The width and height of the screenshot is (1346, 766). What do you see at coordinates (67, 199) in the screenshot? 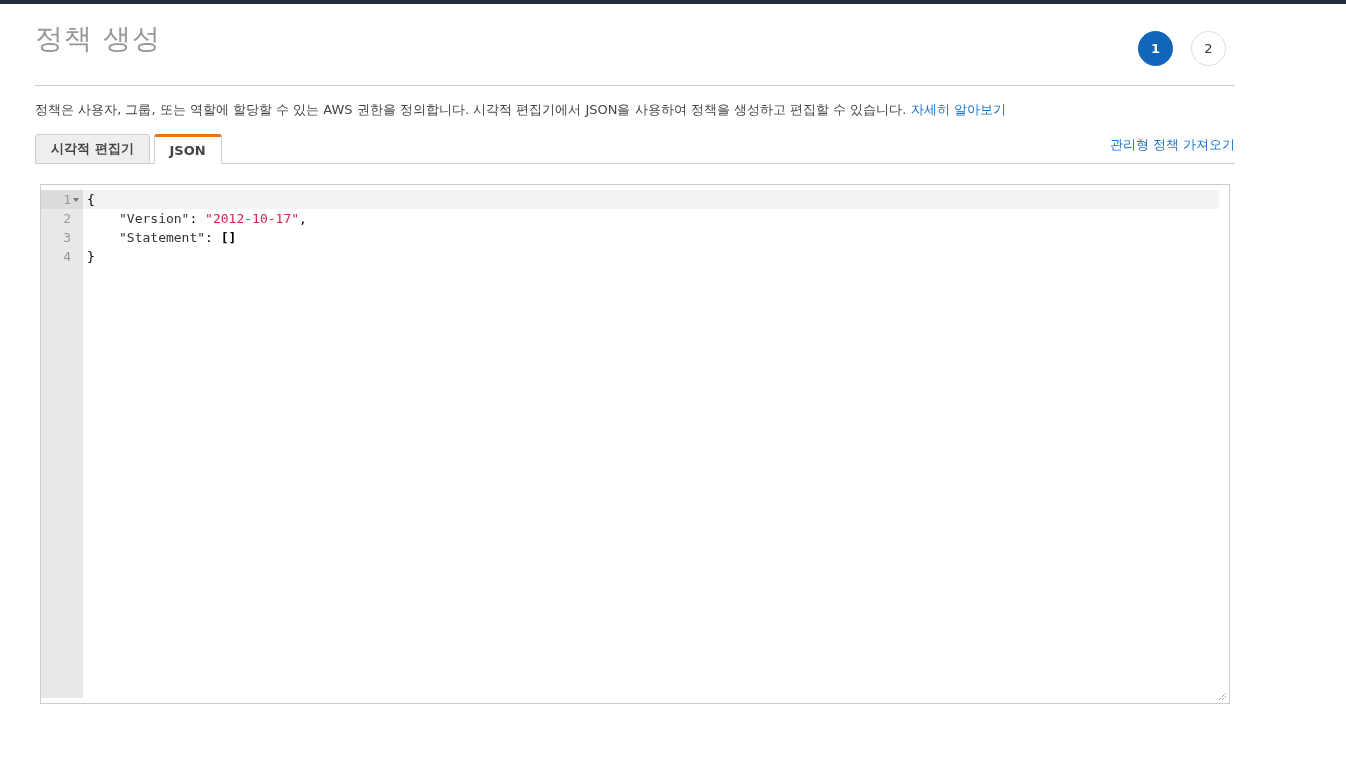
I see `line-number: 1` at bounding box center [67, 199].